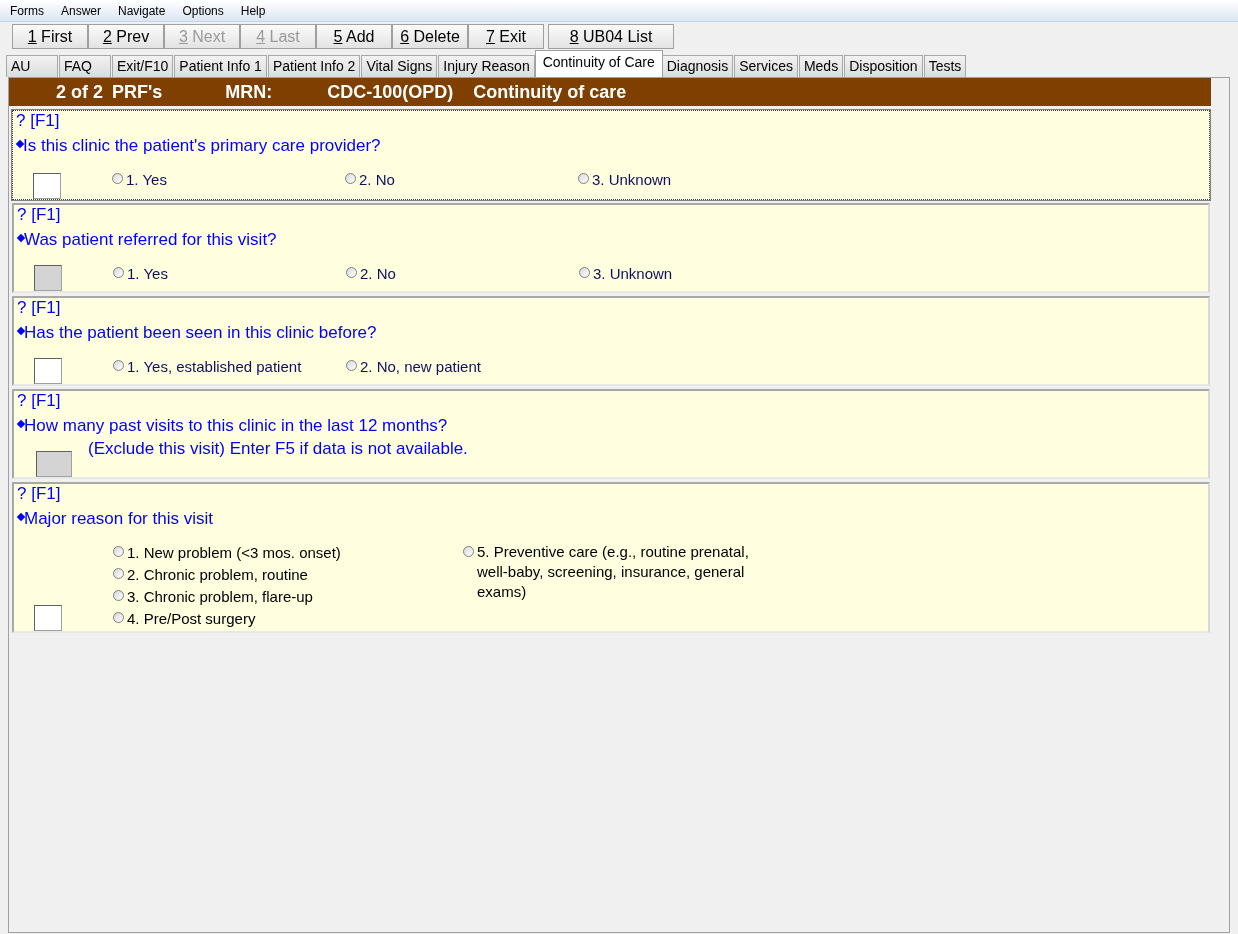 Image resolution: width=1238 pixels, height=934 pixels. Describe the element at coordinates (85, 66) in the screenshot. I see `tab: FAQ` at that location.